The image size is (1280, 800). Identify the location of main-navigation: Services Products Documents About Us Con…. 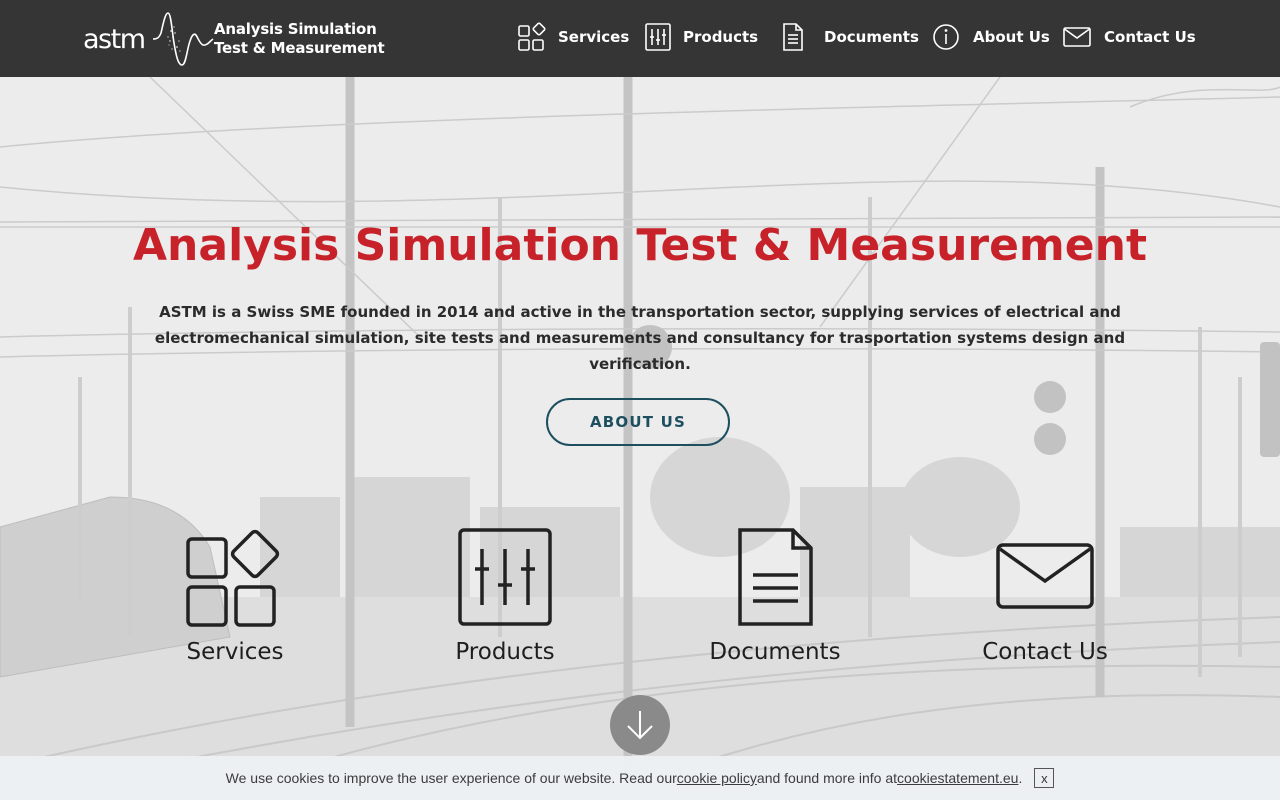
(640, 37).